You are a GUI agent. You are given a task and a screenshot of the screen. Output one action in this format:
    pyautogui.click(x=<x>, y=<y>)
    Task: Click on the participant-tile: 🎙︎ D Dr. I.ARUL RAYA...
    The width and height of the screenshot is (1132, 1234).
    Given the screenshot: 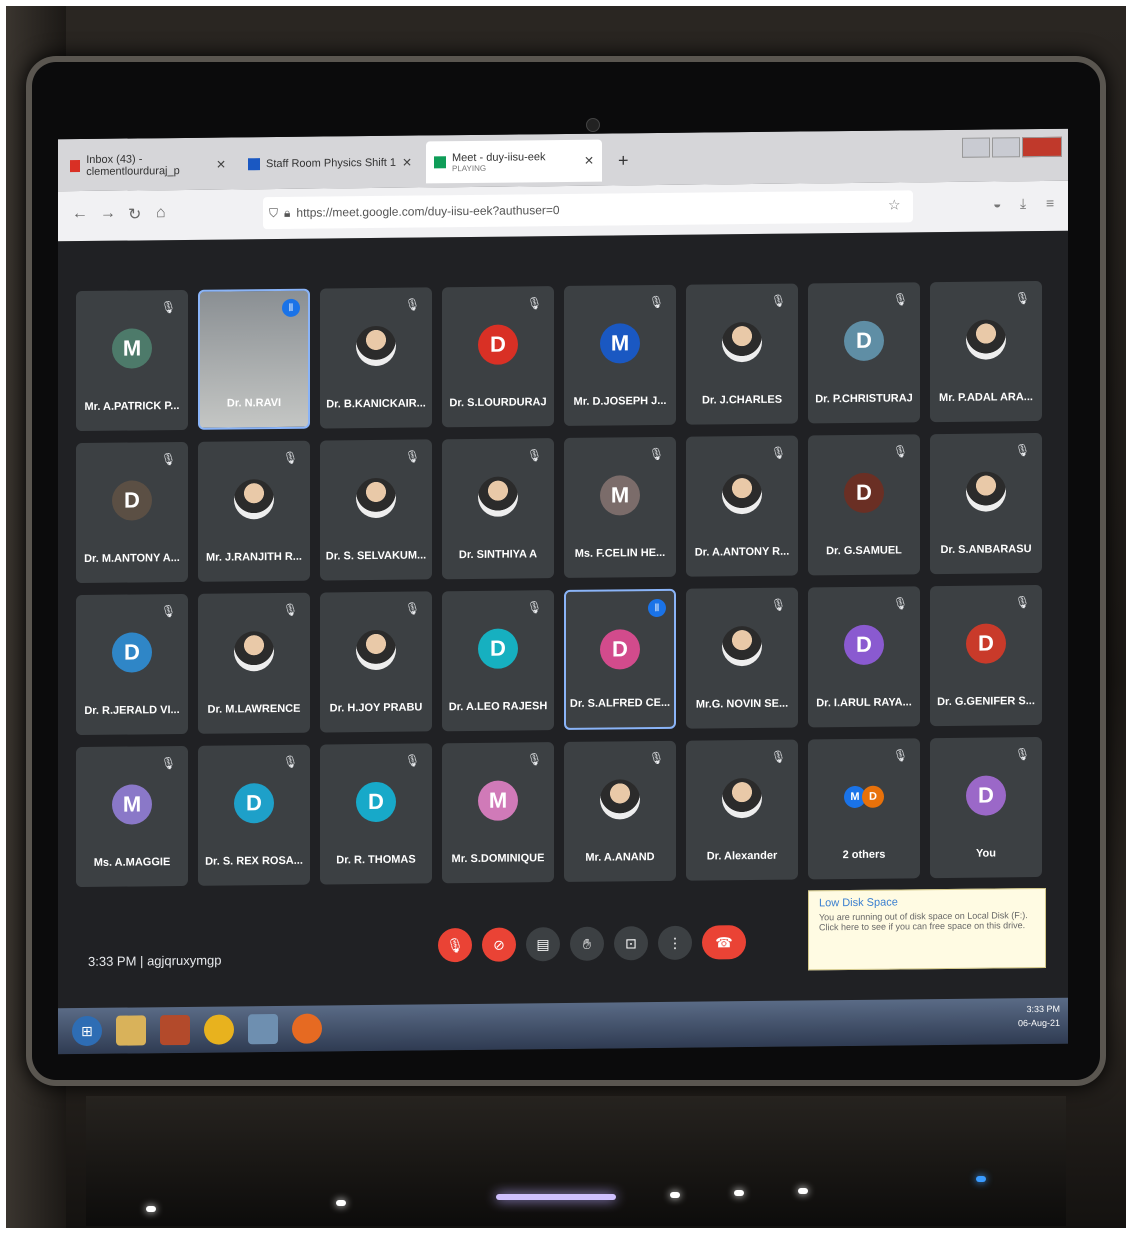 What is the action you would take?
    pyautogui.click(x=864, y=657)
    